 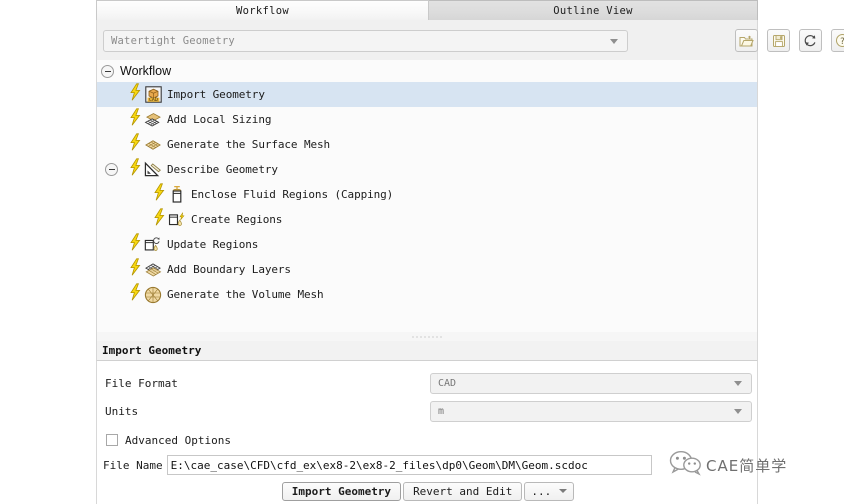 What do you see at coordinates (427, 269) in the screenshot?
I see `tree-item-add-boundary-layers: Add Boundary Layers` at bounding box center [427, 269].